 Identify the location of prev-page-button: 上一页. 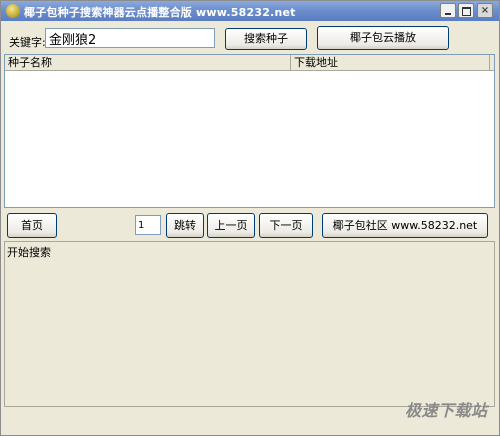
(231, 225).